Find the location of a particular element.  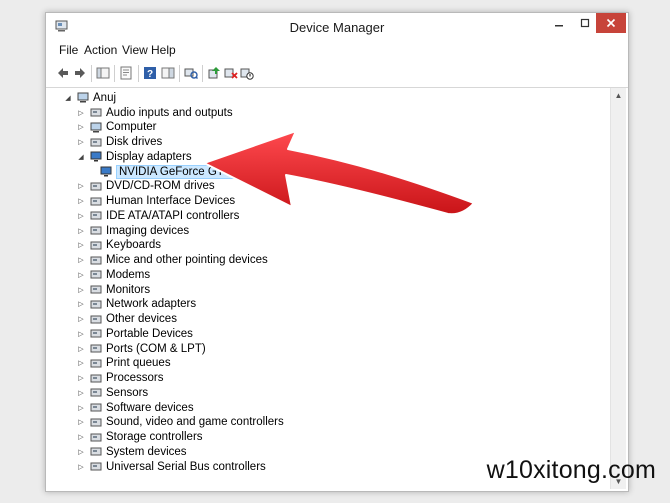

tree-item-printer: ▷ Print queues is located at coordinates (123, 363).